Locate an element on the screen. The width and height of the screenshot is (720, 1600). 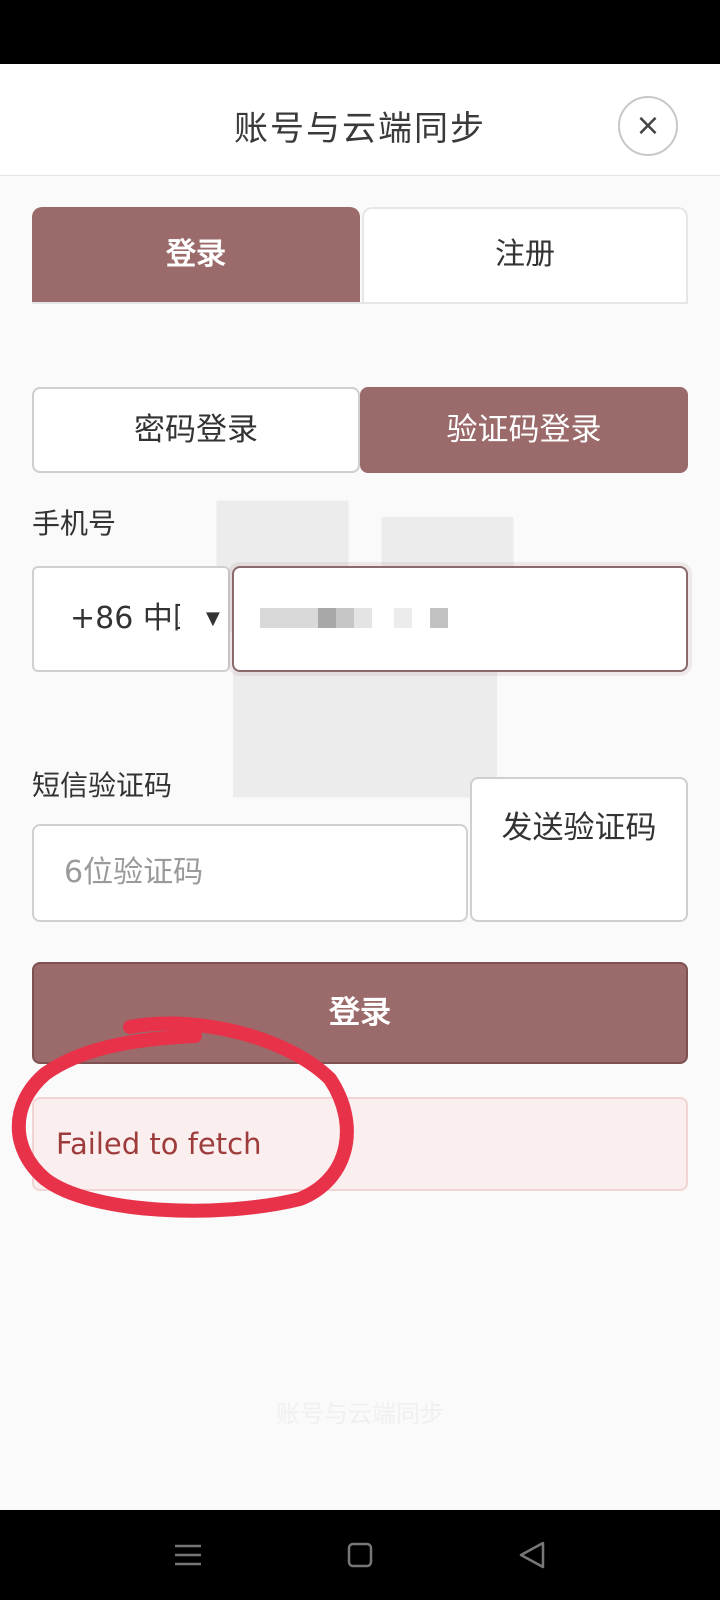
sms-login-button: 验证码登录 is located at coordinates (524, 430).